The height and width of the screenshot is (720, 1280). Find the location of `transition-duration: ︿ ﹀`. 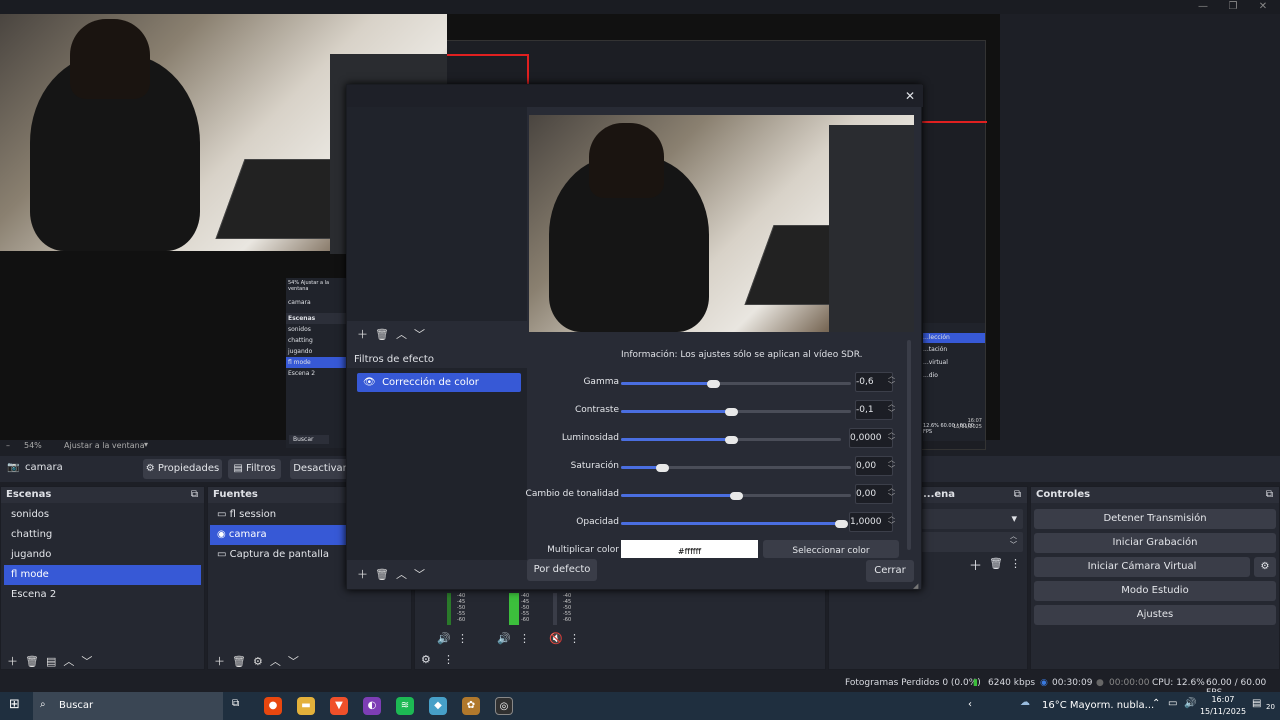

transition-duration: ︿ ﹀ is located at coordinates (972, 542).